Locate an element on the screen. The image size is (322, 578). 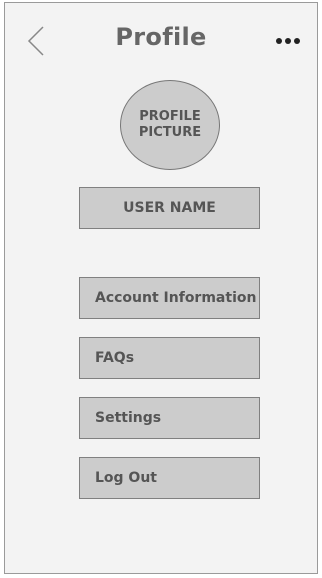
profile-picture-label: PROFILE PICTURE is located at coordinates (170, 124).